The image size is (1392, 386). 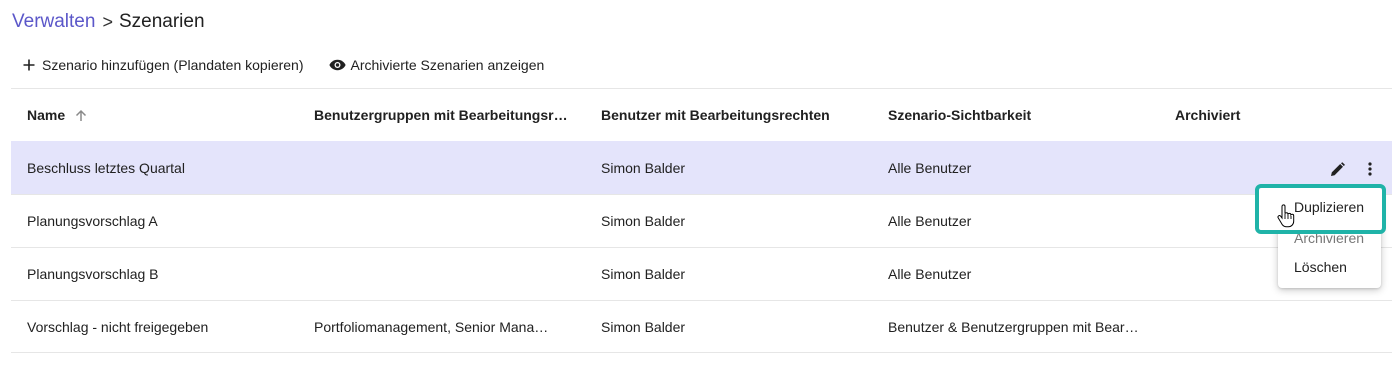 I want to click on breadcrumb-link-verwalten: Verwalten, so click(x=53, y=22).